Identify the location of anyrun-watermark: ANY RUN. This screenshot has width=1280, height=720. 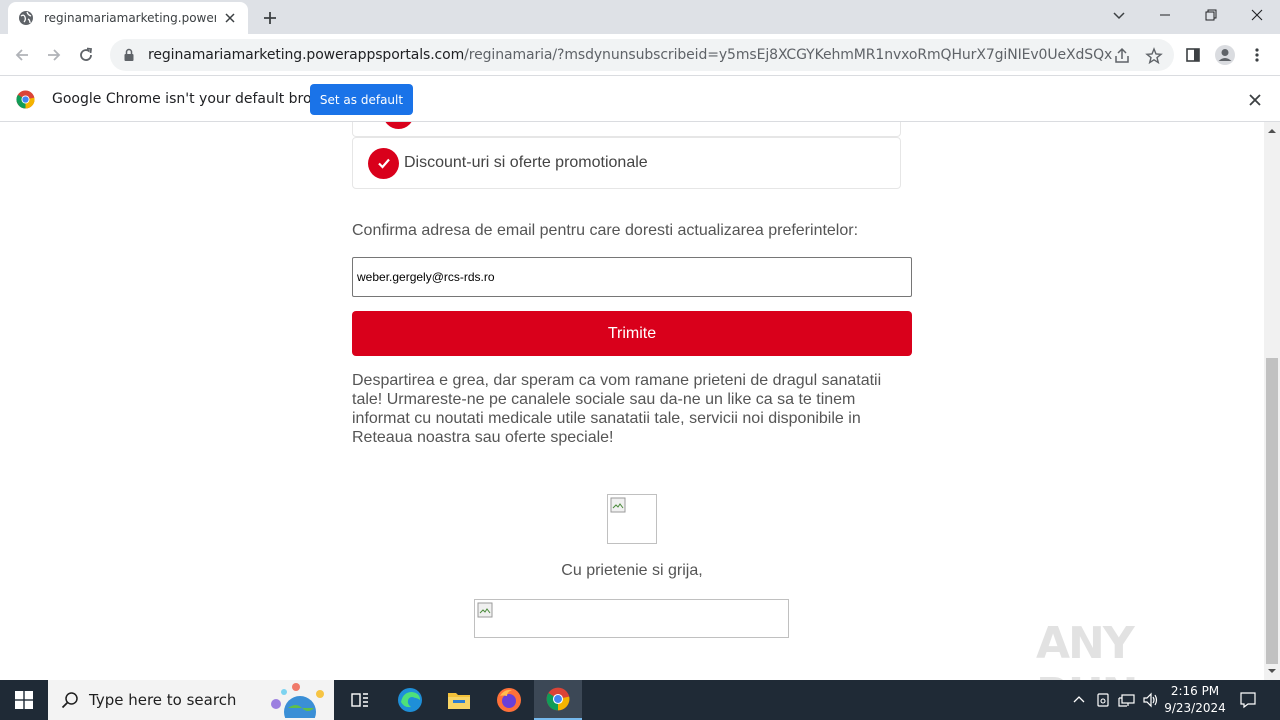
(1136, 665).